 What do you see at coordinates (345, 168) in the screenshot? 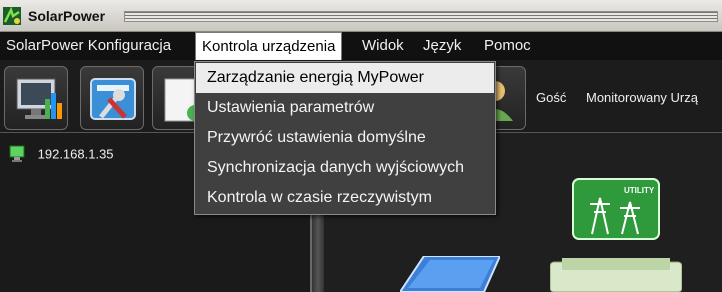
I see `menuitem-sync-output-data: Synchronizacja danych wyjściowych` at bounding box center [345, 168].